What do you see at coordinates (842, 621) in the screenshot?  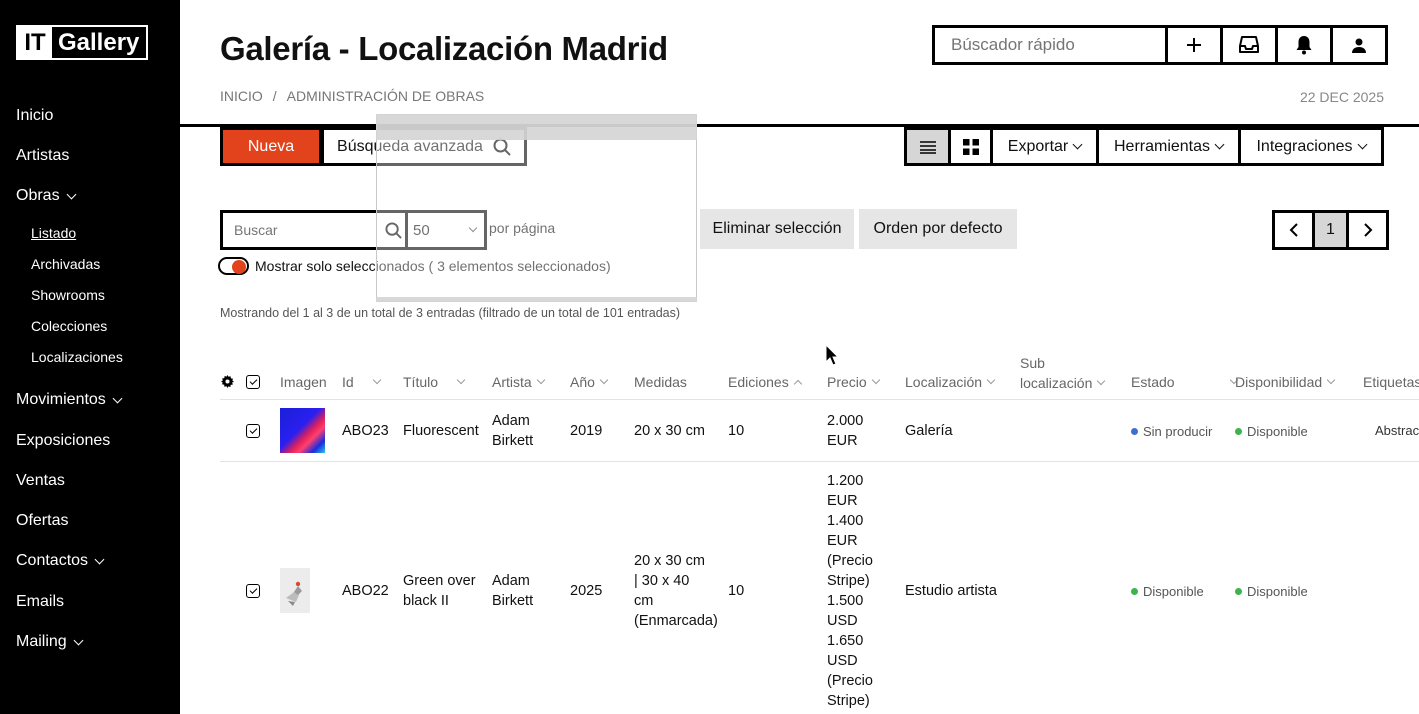 I see `cell-line: USD` at bounding box center [842, 621].